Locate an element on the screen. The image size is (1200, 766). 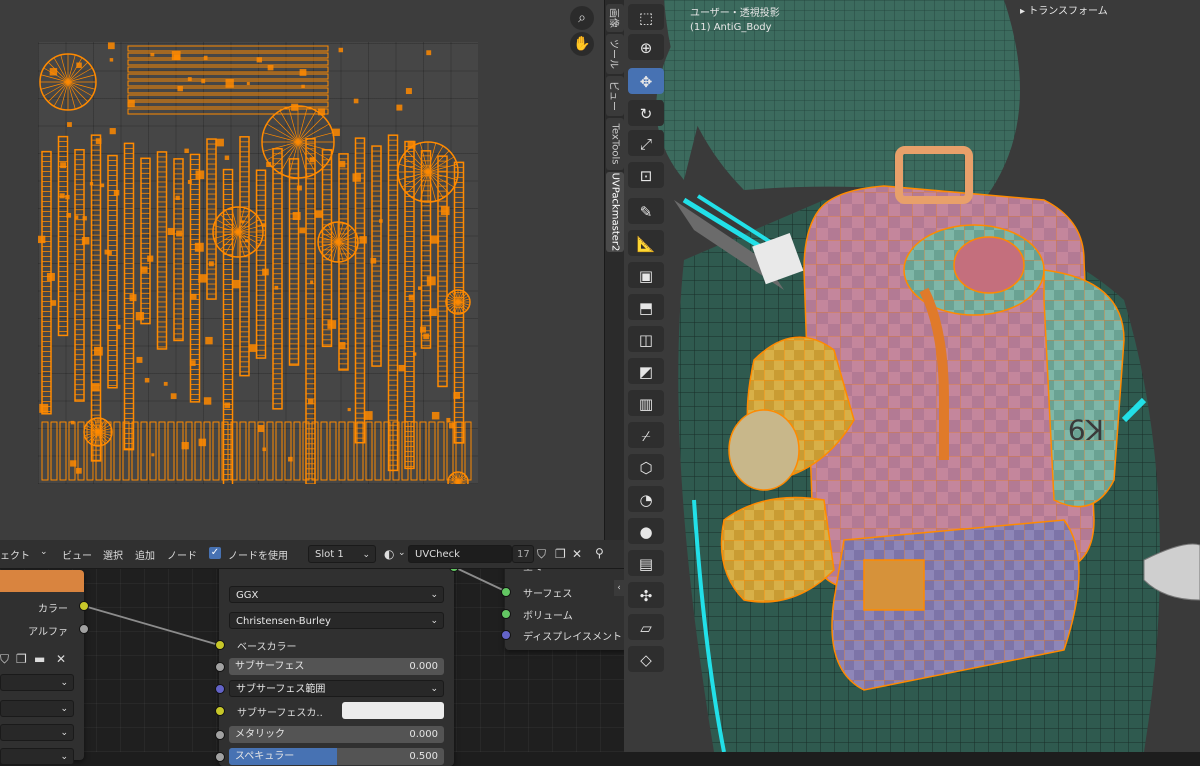
displacement-label: ディスプレイスメント is located at coordinates (572, 637).